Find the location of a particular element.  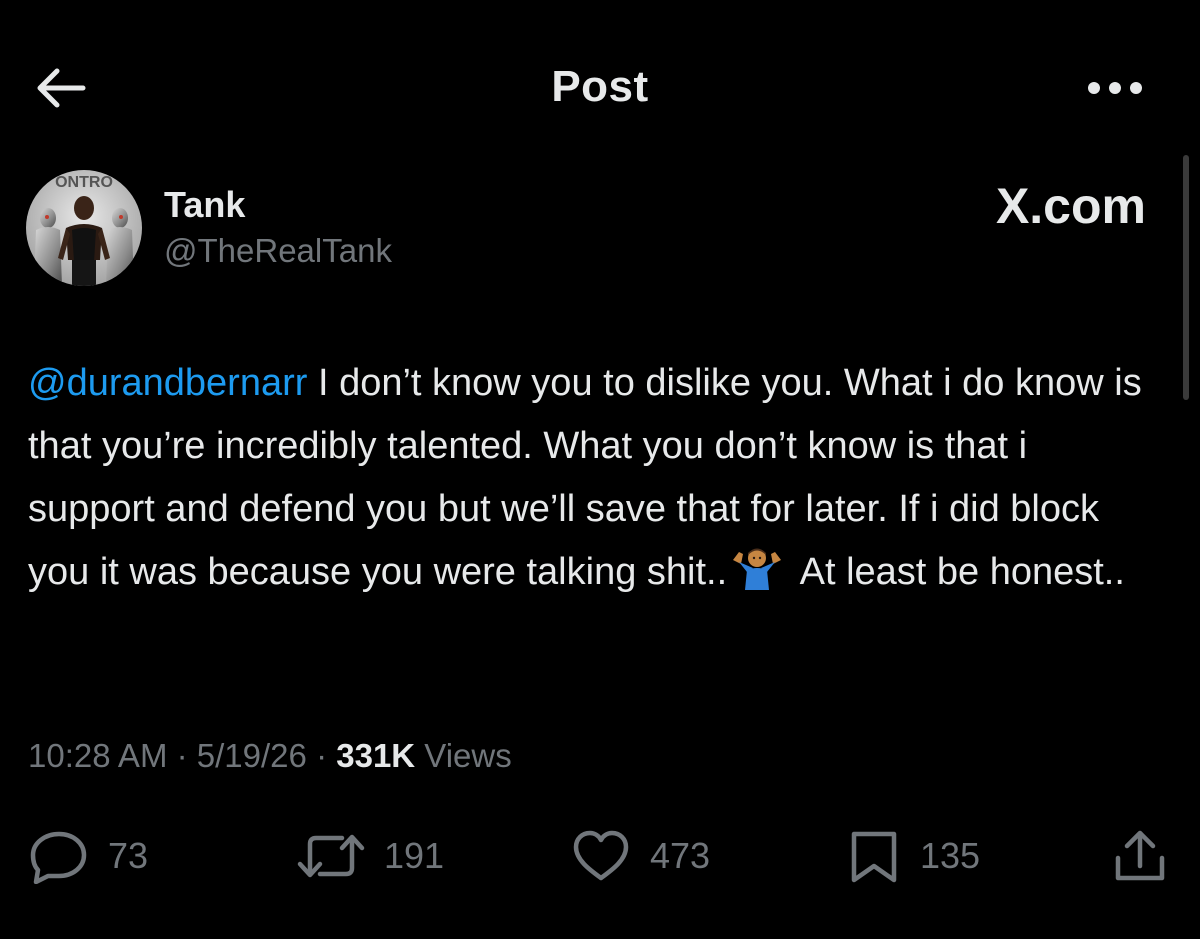

like-button: 473 is located at coordinates (640, 856).